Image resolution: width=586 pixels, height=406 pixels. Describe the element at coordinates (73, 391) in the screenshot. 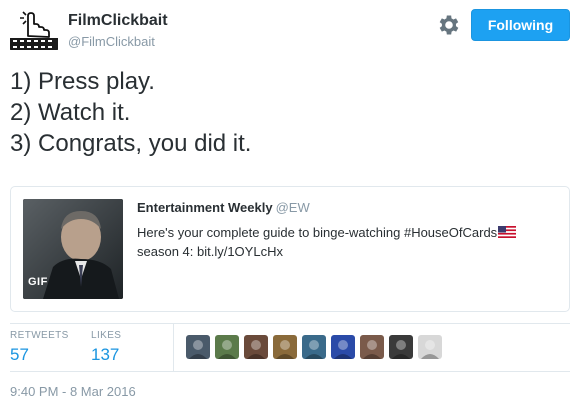

I see `timestamp: 9:40 PM - 8 Mar 2016` at that location.